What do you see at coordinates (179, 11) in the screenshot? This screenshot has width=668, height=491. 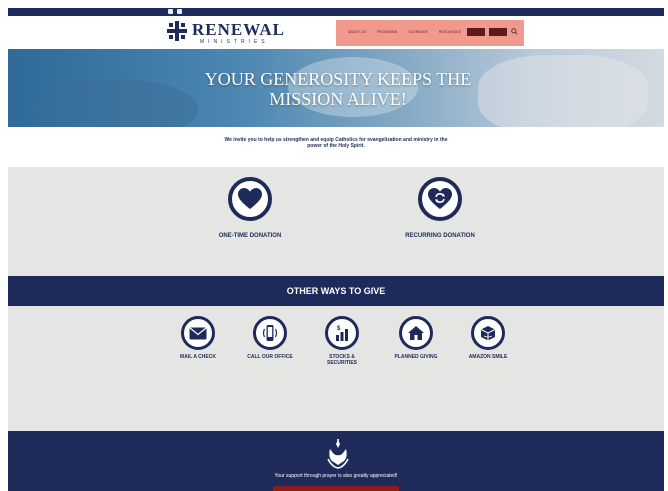 I see `youtube-icon` at bounding box center [179, 11].